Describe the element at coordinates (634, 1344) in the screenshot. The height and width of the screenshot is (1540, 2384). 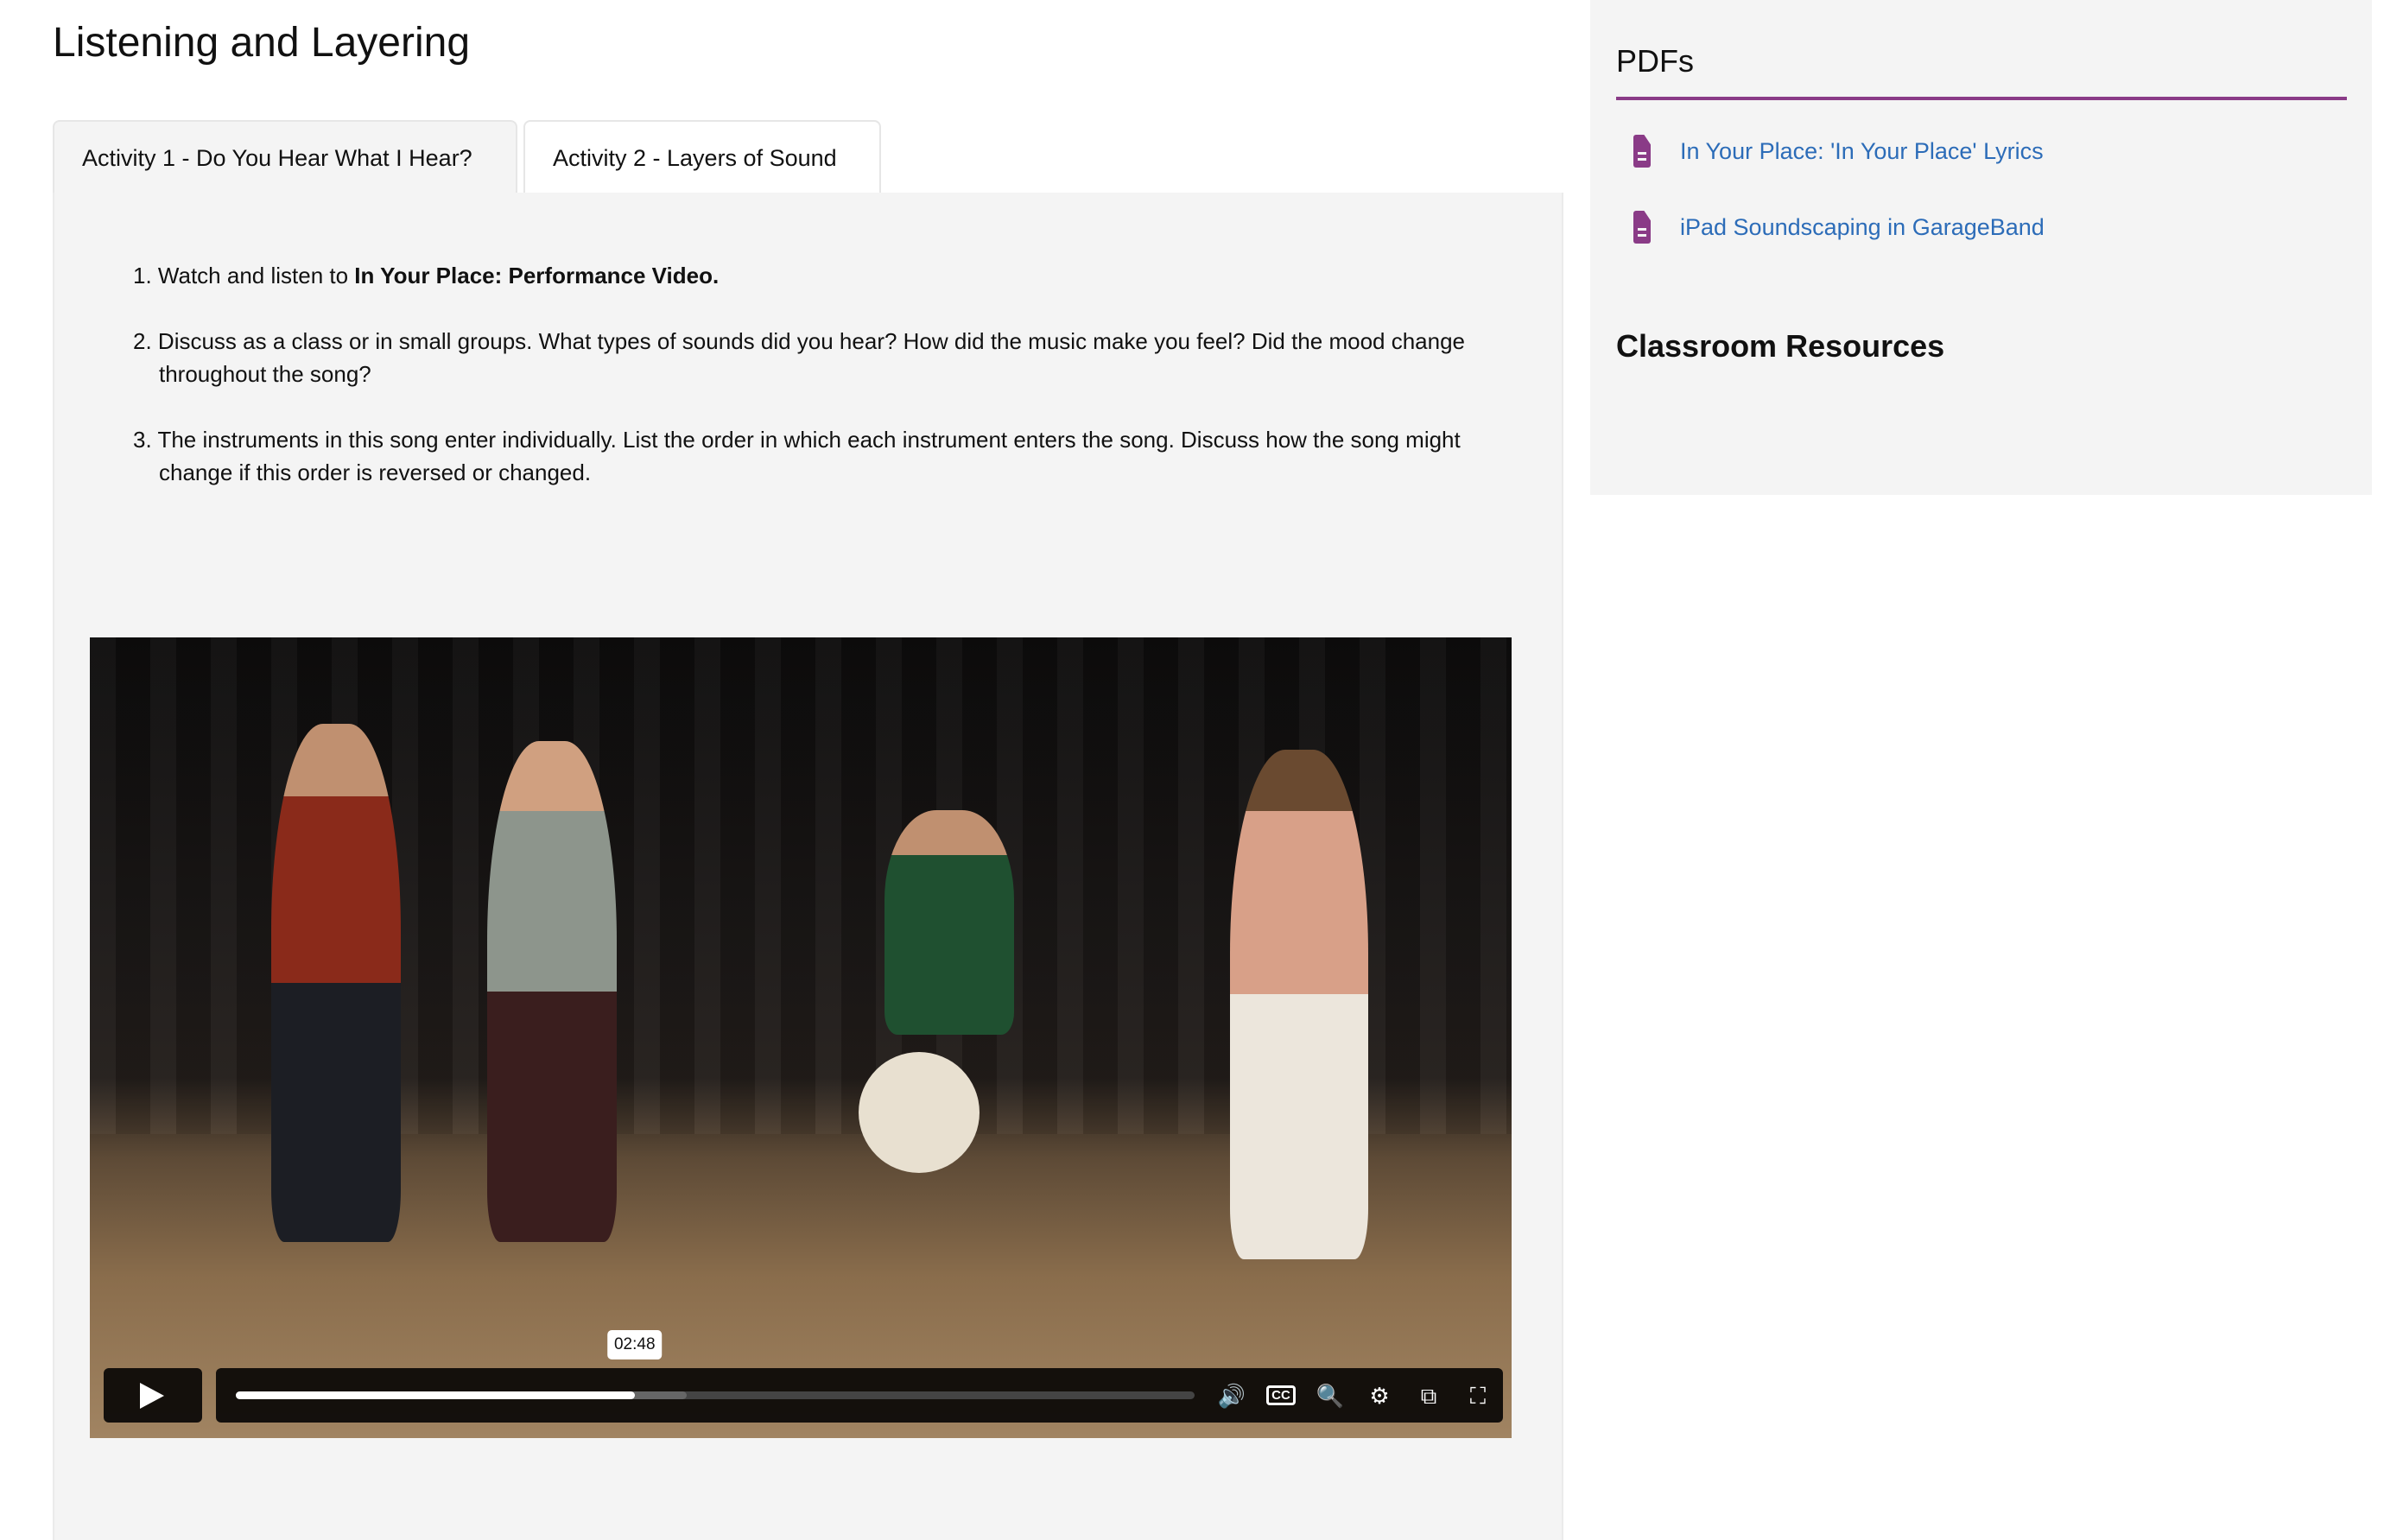
I see `time-tooltip: 02:48` at that location.